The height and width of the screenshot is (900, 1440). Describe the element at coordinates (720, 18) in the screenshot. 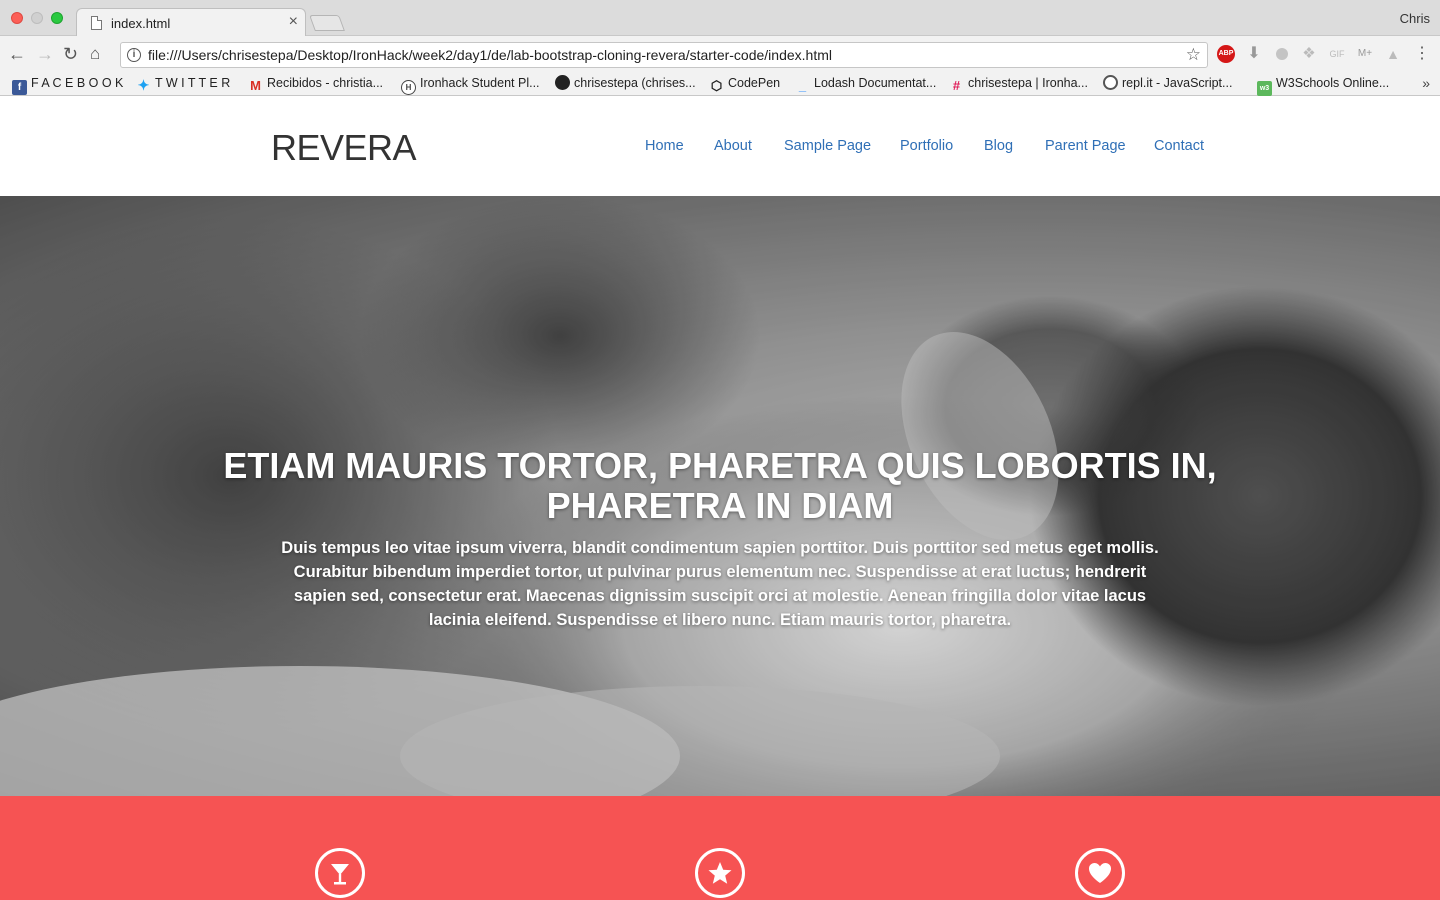

I see `browser-tabstrip: index.html × Chris` at that location.